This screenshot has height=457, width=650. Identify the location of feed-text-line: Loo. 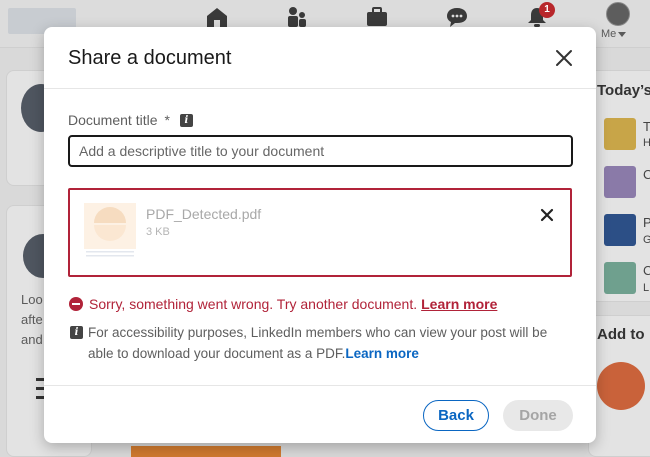
(32, 299).